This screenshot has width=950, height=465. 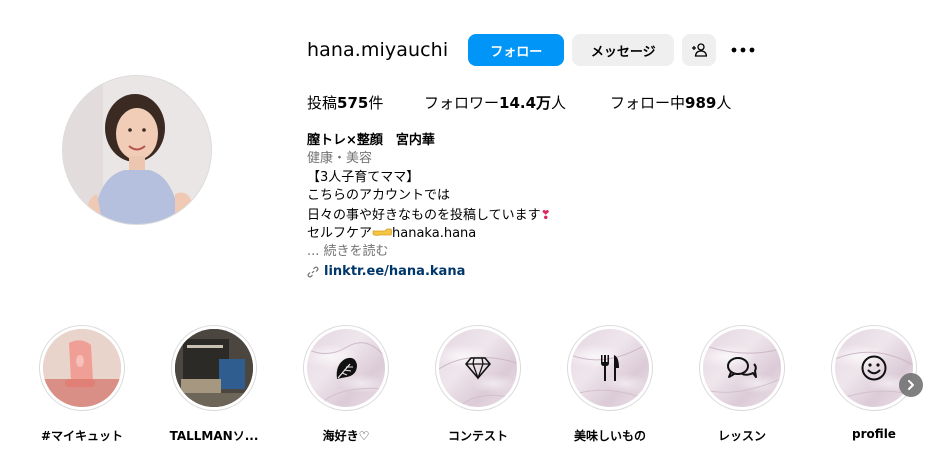 What do you see at coordinates (874, 434) in the screenshot?
I see `highlight-label: profile` at bounding box center [874, 434].